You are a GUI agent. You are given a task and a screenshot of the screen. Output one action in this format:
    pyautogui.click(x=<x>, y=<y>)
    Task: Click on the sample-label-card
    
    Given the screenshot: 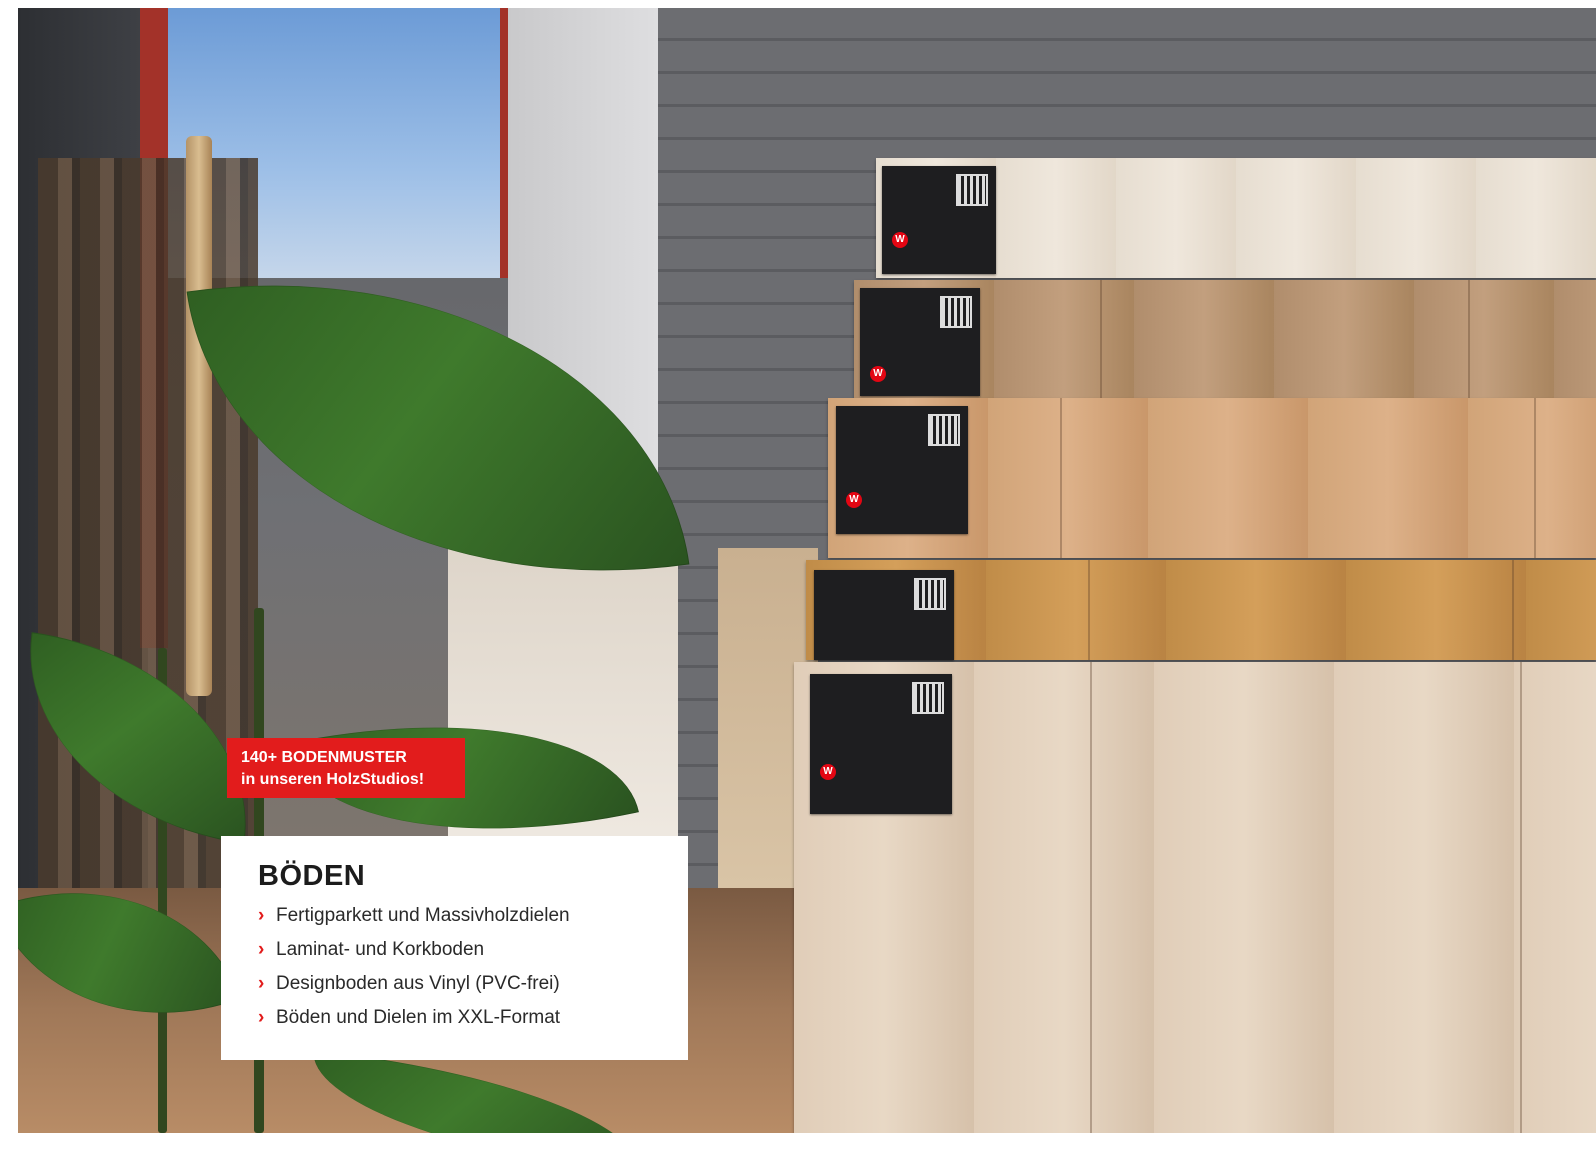 What is the action you would take?
    pyautogui.click(x=884, y=615)
    